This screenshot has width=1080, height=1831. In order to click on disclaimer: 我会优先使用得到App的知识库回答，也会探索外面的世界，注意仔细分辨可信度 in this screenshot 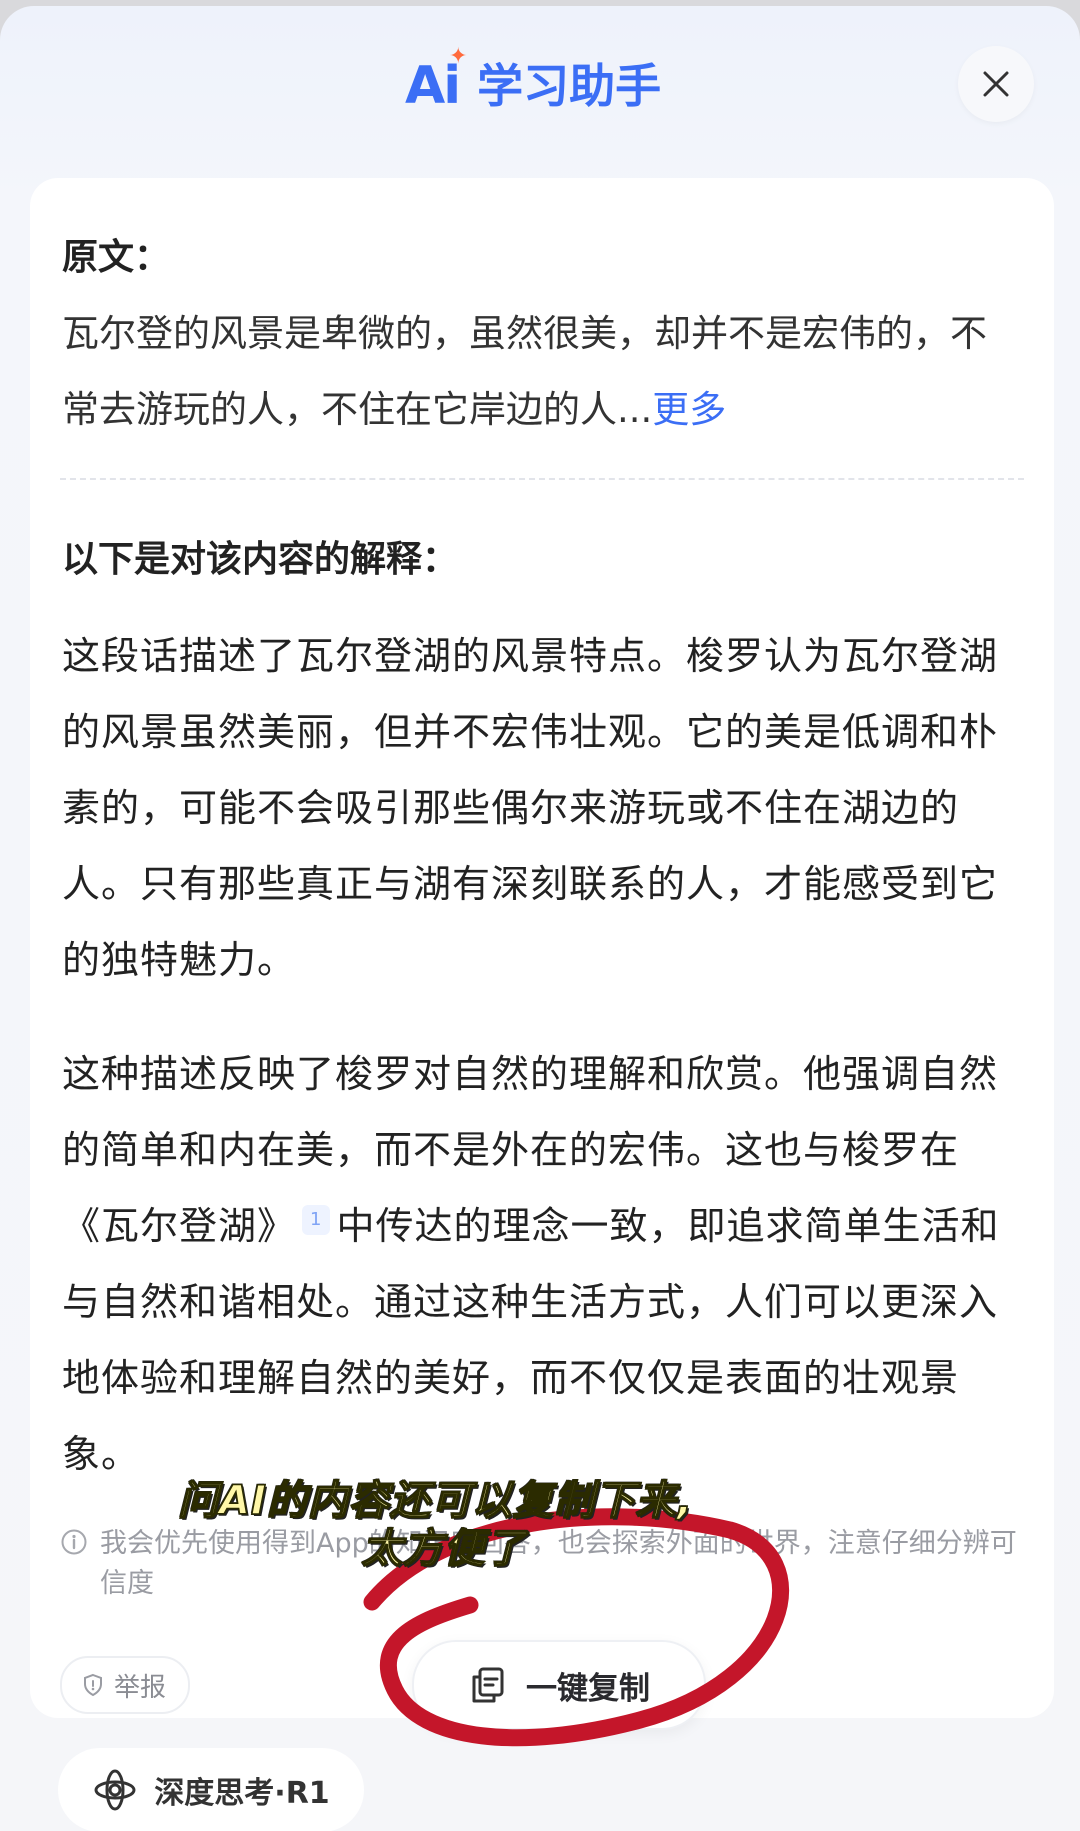, I will do `click(540, 1564)`.